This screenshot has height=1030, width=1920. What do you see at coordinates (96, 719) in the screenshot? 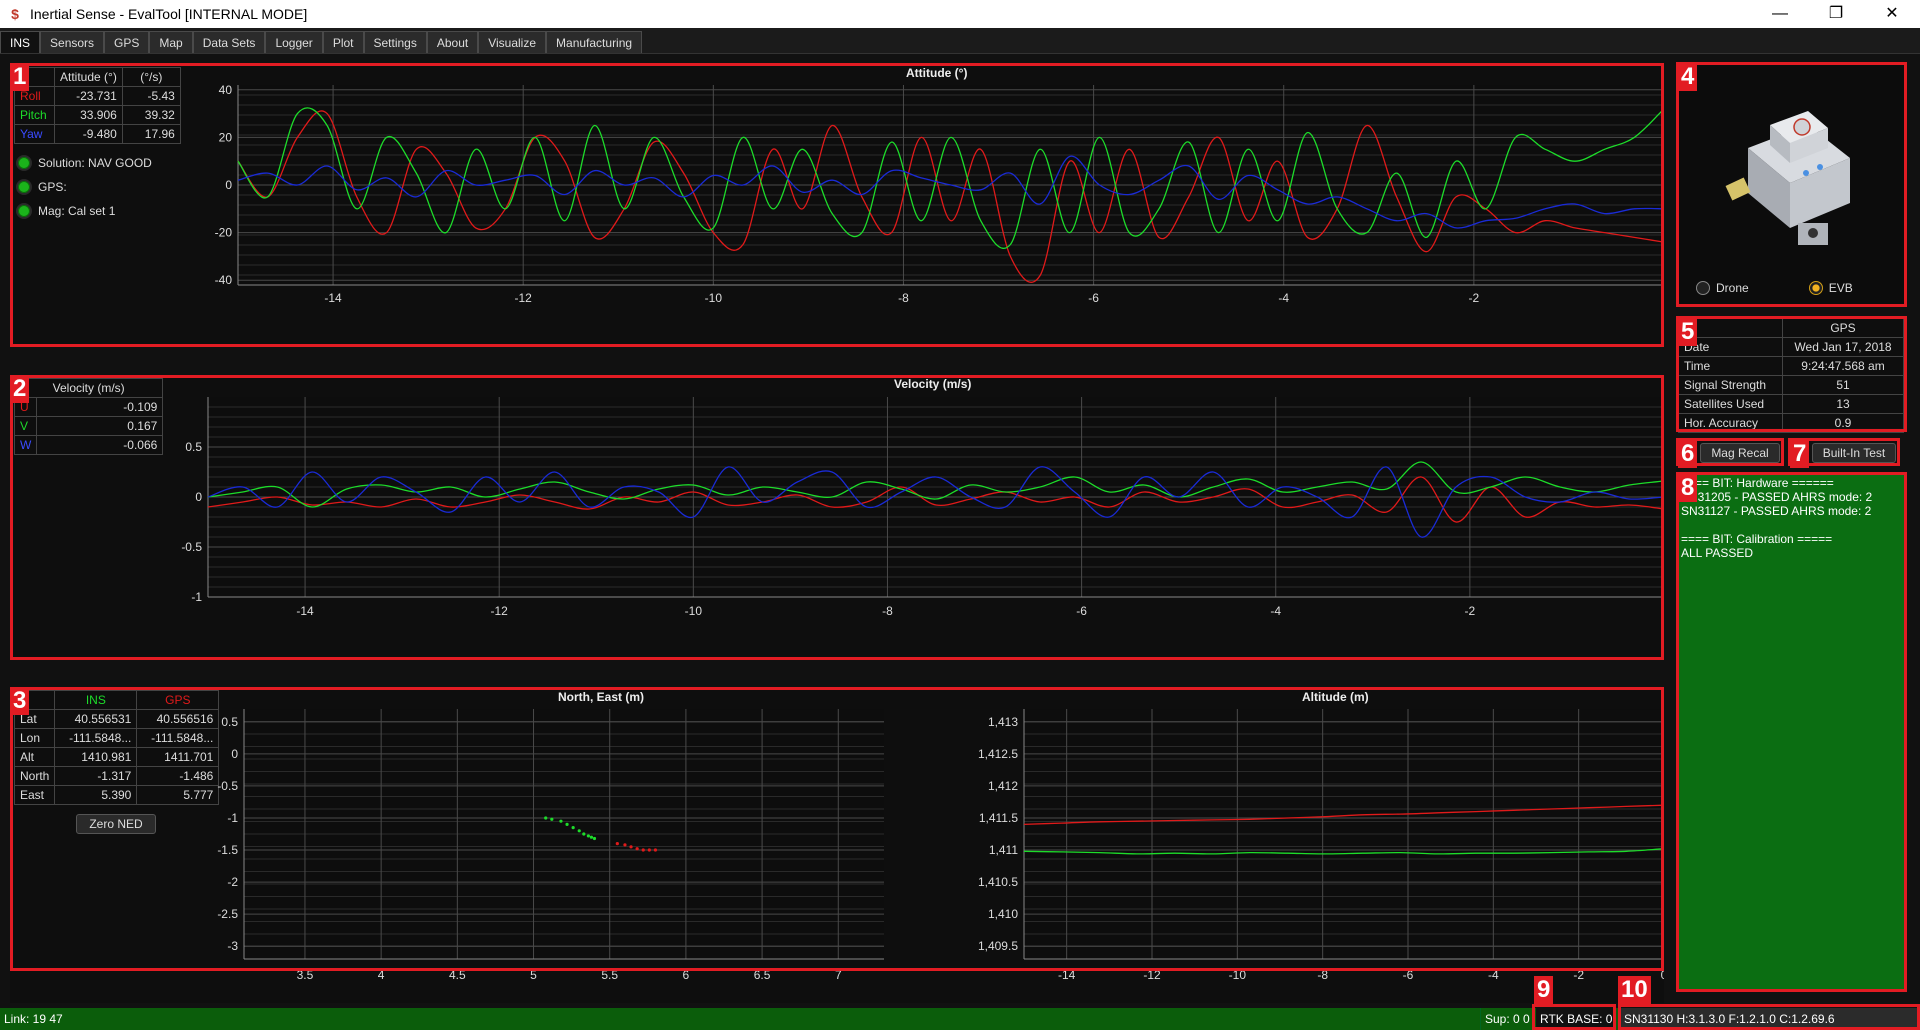
I see `lat-ins: 40.556531` at bounding box center [96, 719].